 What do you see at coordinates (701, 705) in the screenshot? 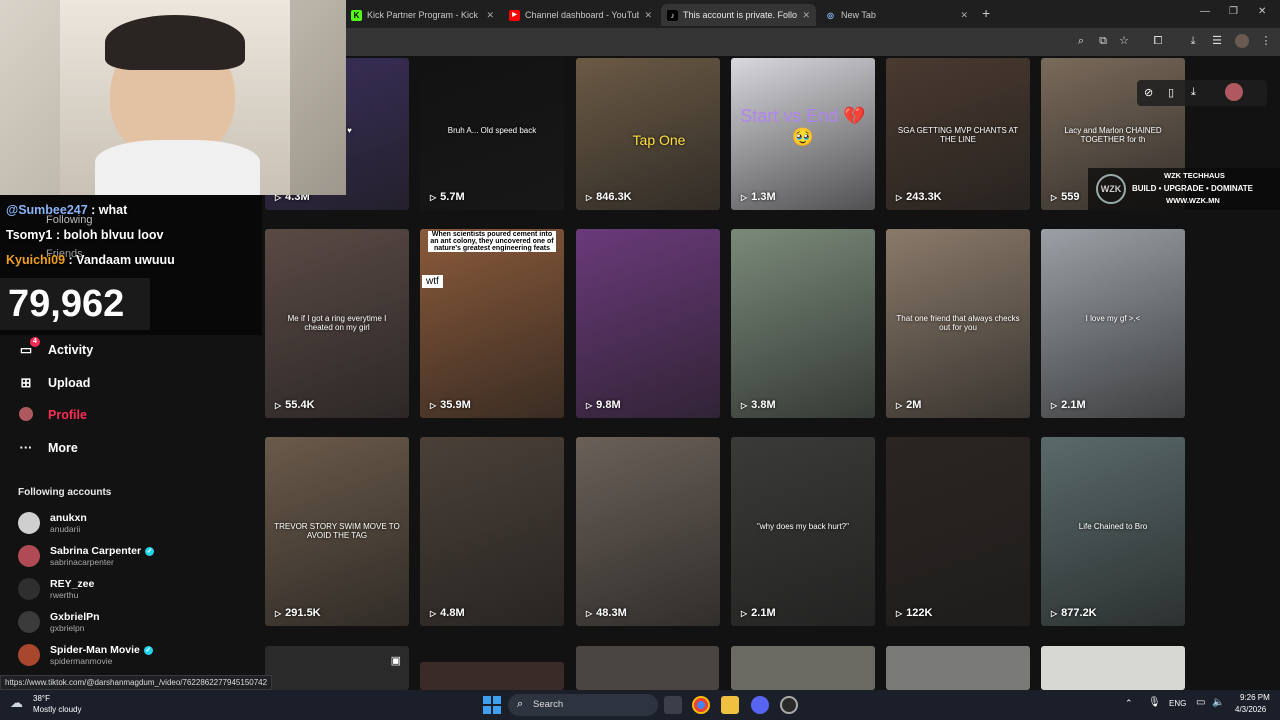
I see `chrome-taskbar-icon` at bounding box center [701, 705].